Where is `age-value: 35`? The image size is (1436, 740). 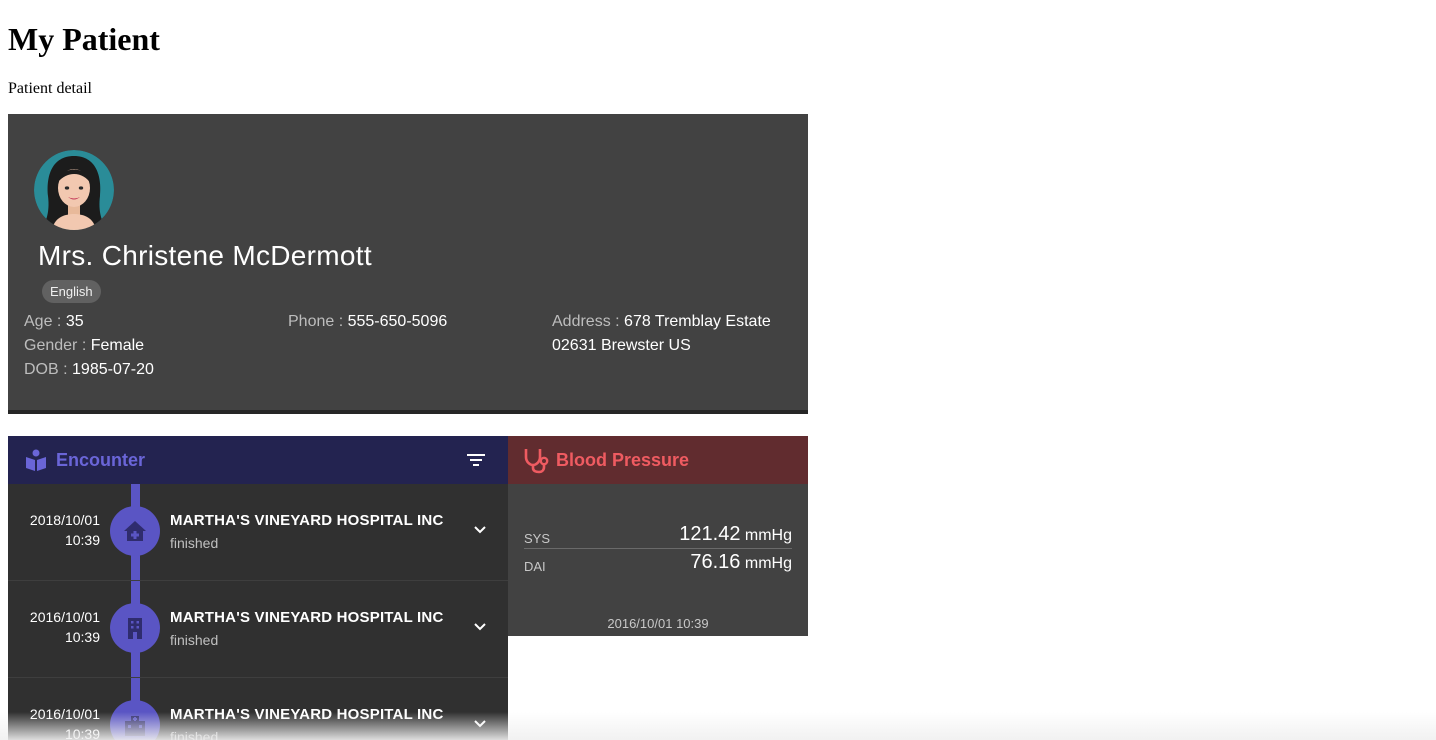 age-value: 35 is located at coordinates (74, 321).